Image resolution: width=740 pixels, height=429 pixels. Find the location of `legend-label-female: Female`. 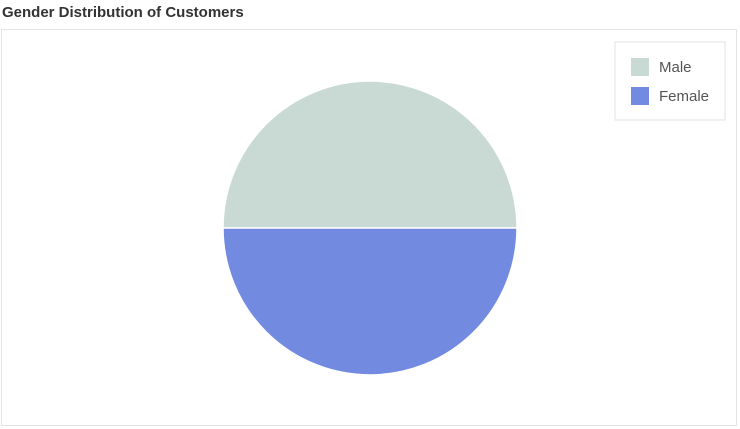

legend-label-female: Female is located at coordinates (684, 96).